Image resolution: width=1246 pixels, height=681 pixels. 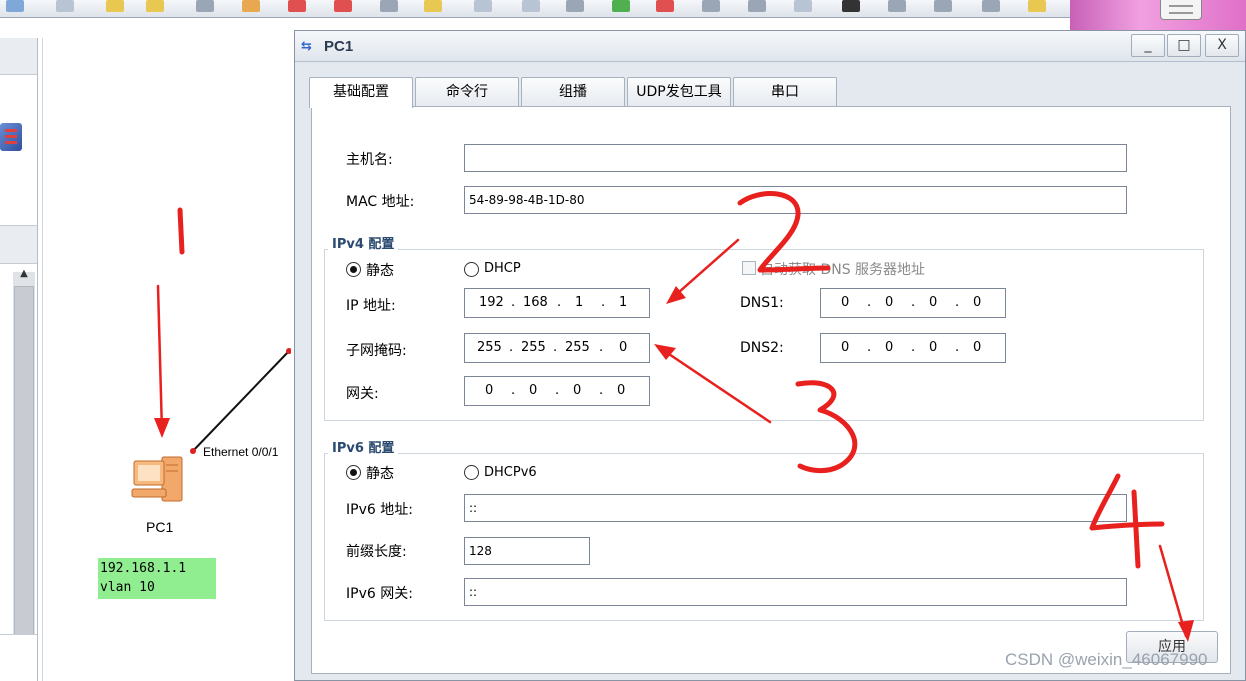 What do you see at coordinates (557, 348) in the screenshot?
I see `subnet-mask-input: 255 . 255 . 255 . 0` at bounding box center [557, 348].